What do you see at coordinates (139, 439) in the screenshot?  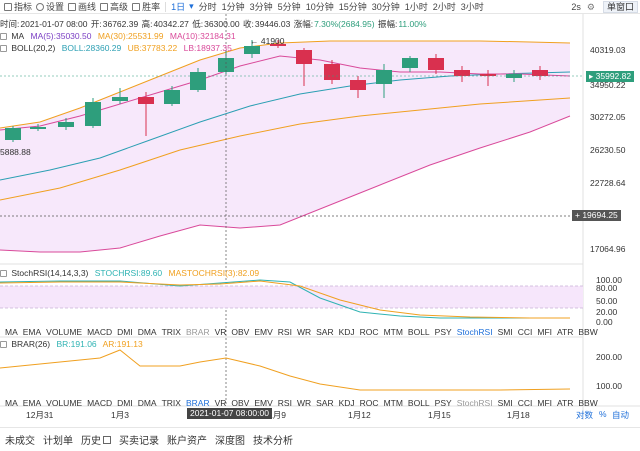 I see `tab-trade-records: 买卖记录` at bounding box center [139, 439].